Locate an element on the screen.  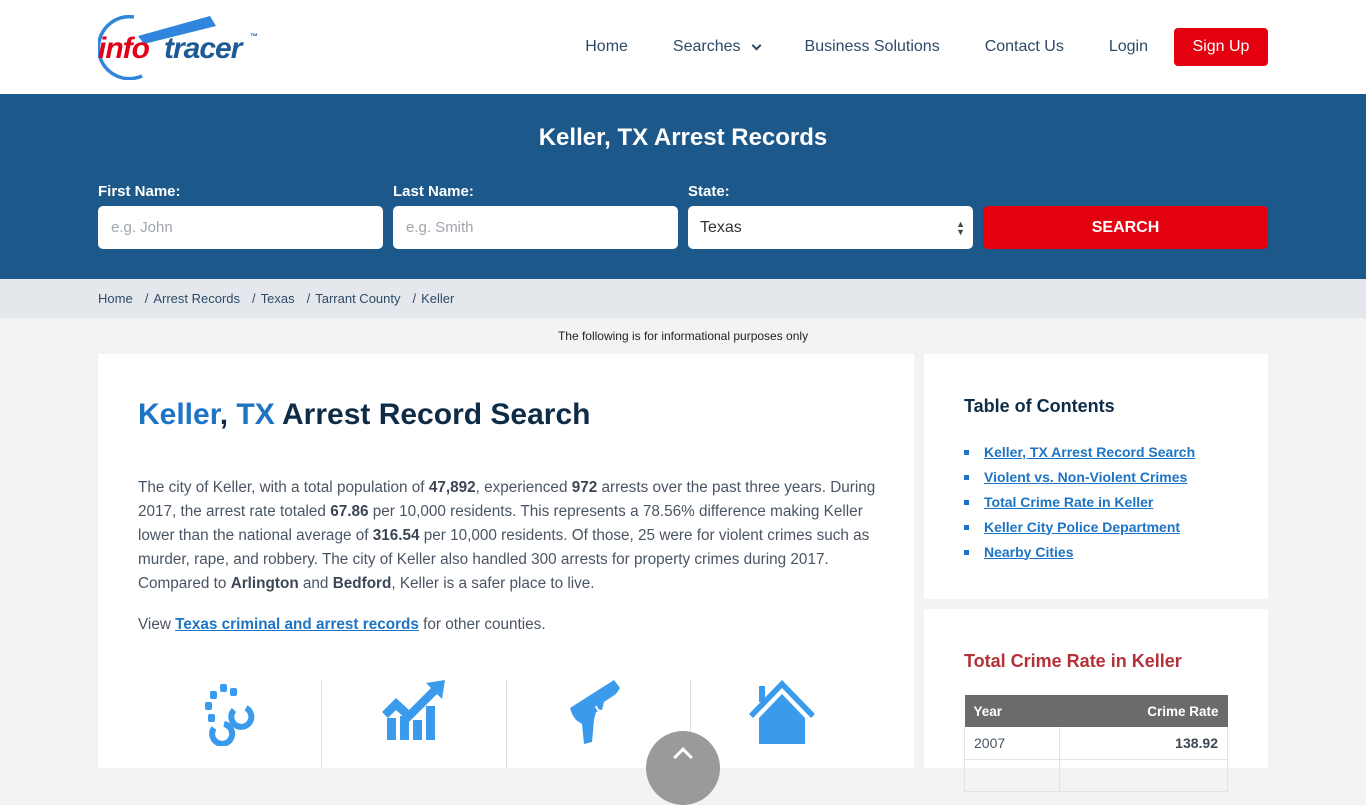
compare-city-1: Arlington is located at coordinates (264, 583).